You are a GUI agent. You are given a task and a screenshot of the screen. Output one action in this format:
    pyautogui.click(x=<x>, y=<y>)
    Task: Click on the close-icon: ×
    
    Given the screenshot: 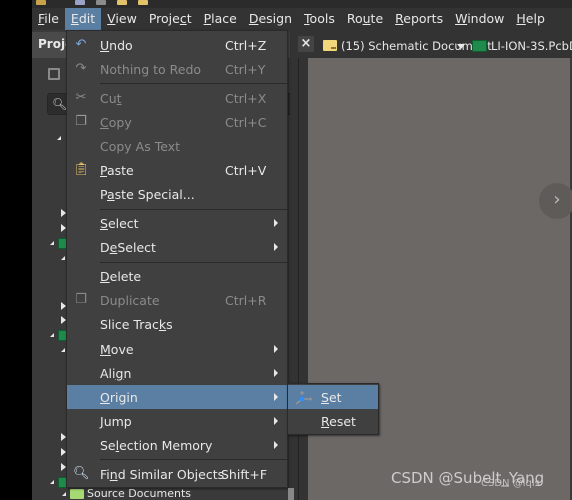 What is the action you would take?
    pyautogui.click(x=306, y=44)
    